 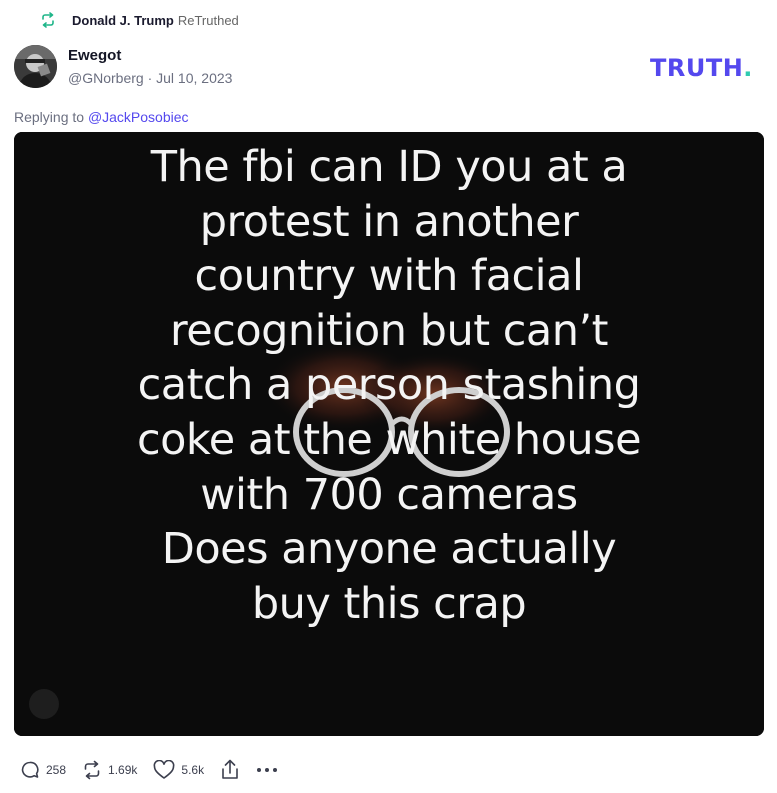 I want to click on share-button, so click(x=230, y=770).